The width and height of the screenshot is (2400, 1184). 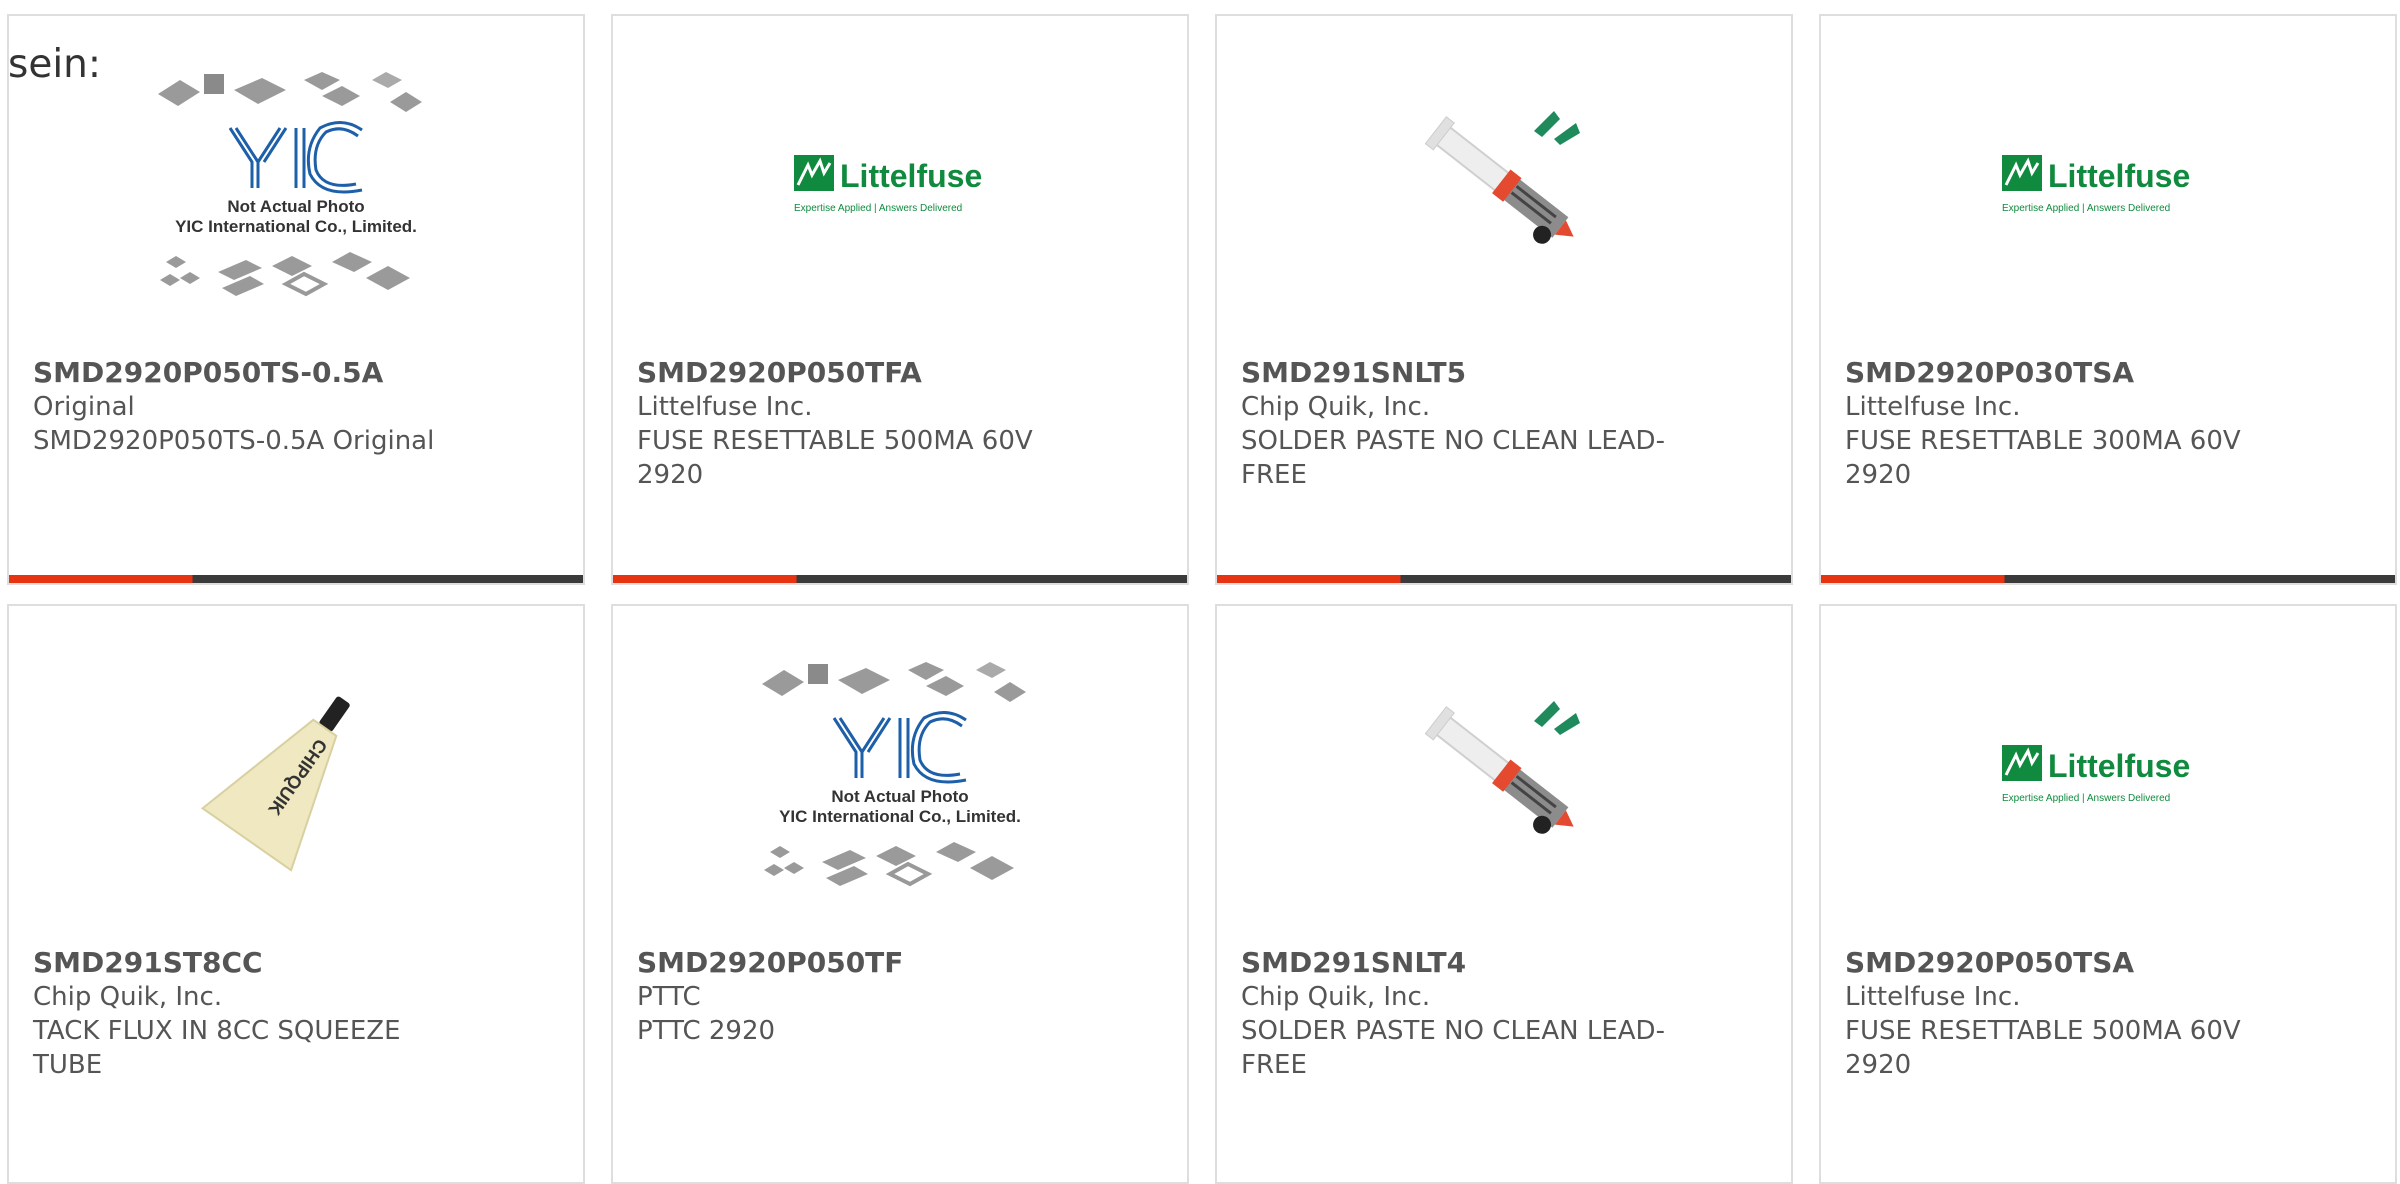 What do you see at coordinates (2043, 458) in the screenshot?
I see `description: FUSE RESETTABLE 300MA 60V 2920` at bounding box center [2043, 458].